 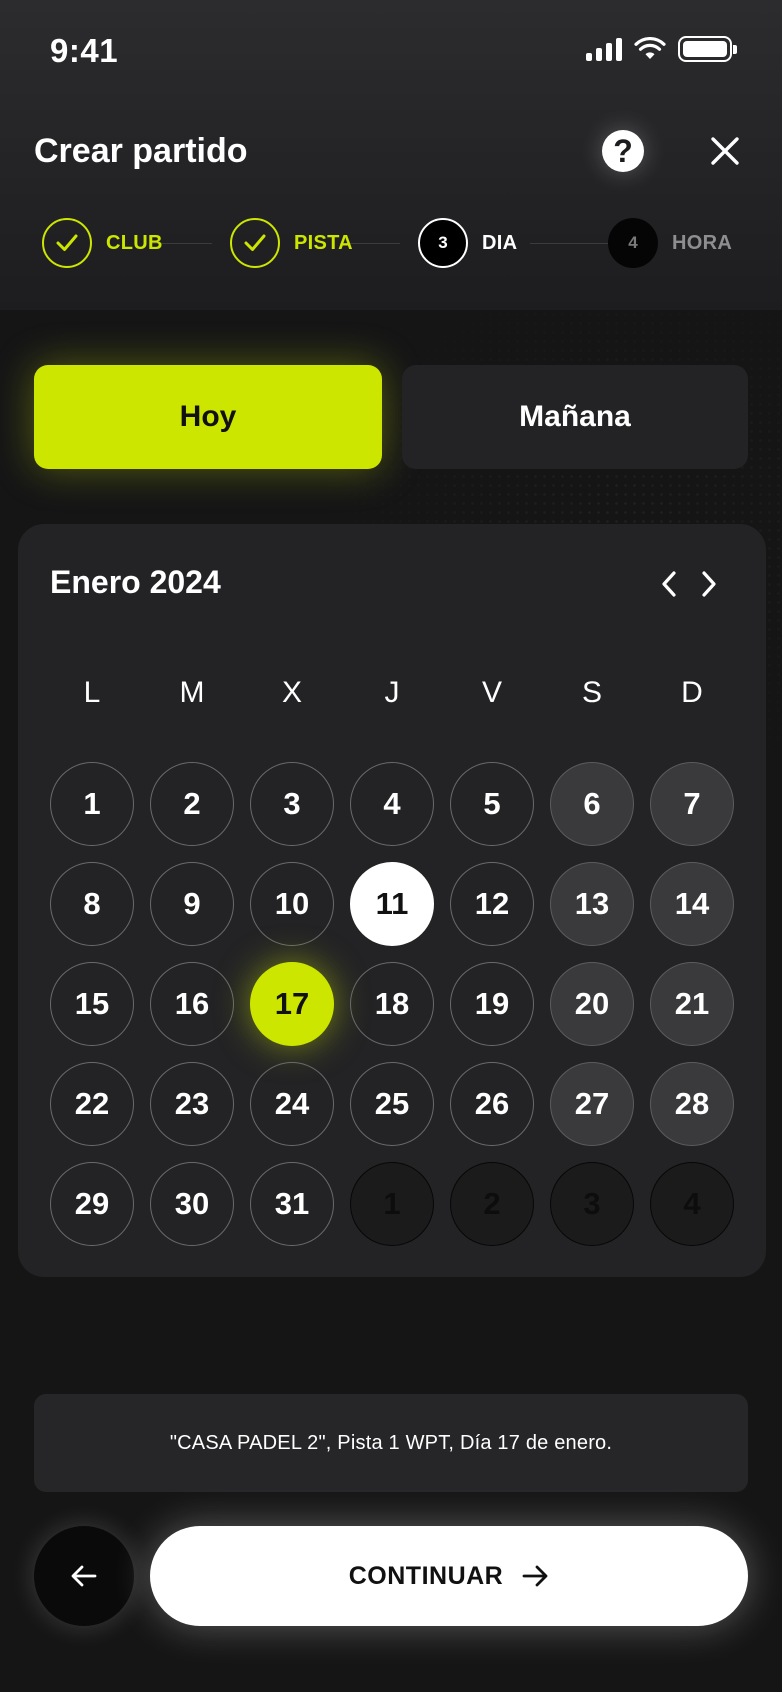 What do you see at coordinates (592, 1004) in the screenshot?
I see `calendar-day: 20` at bounding box center [592, 1004].